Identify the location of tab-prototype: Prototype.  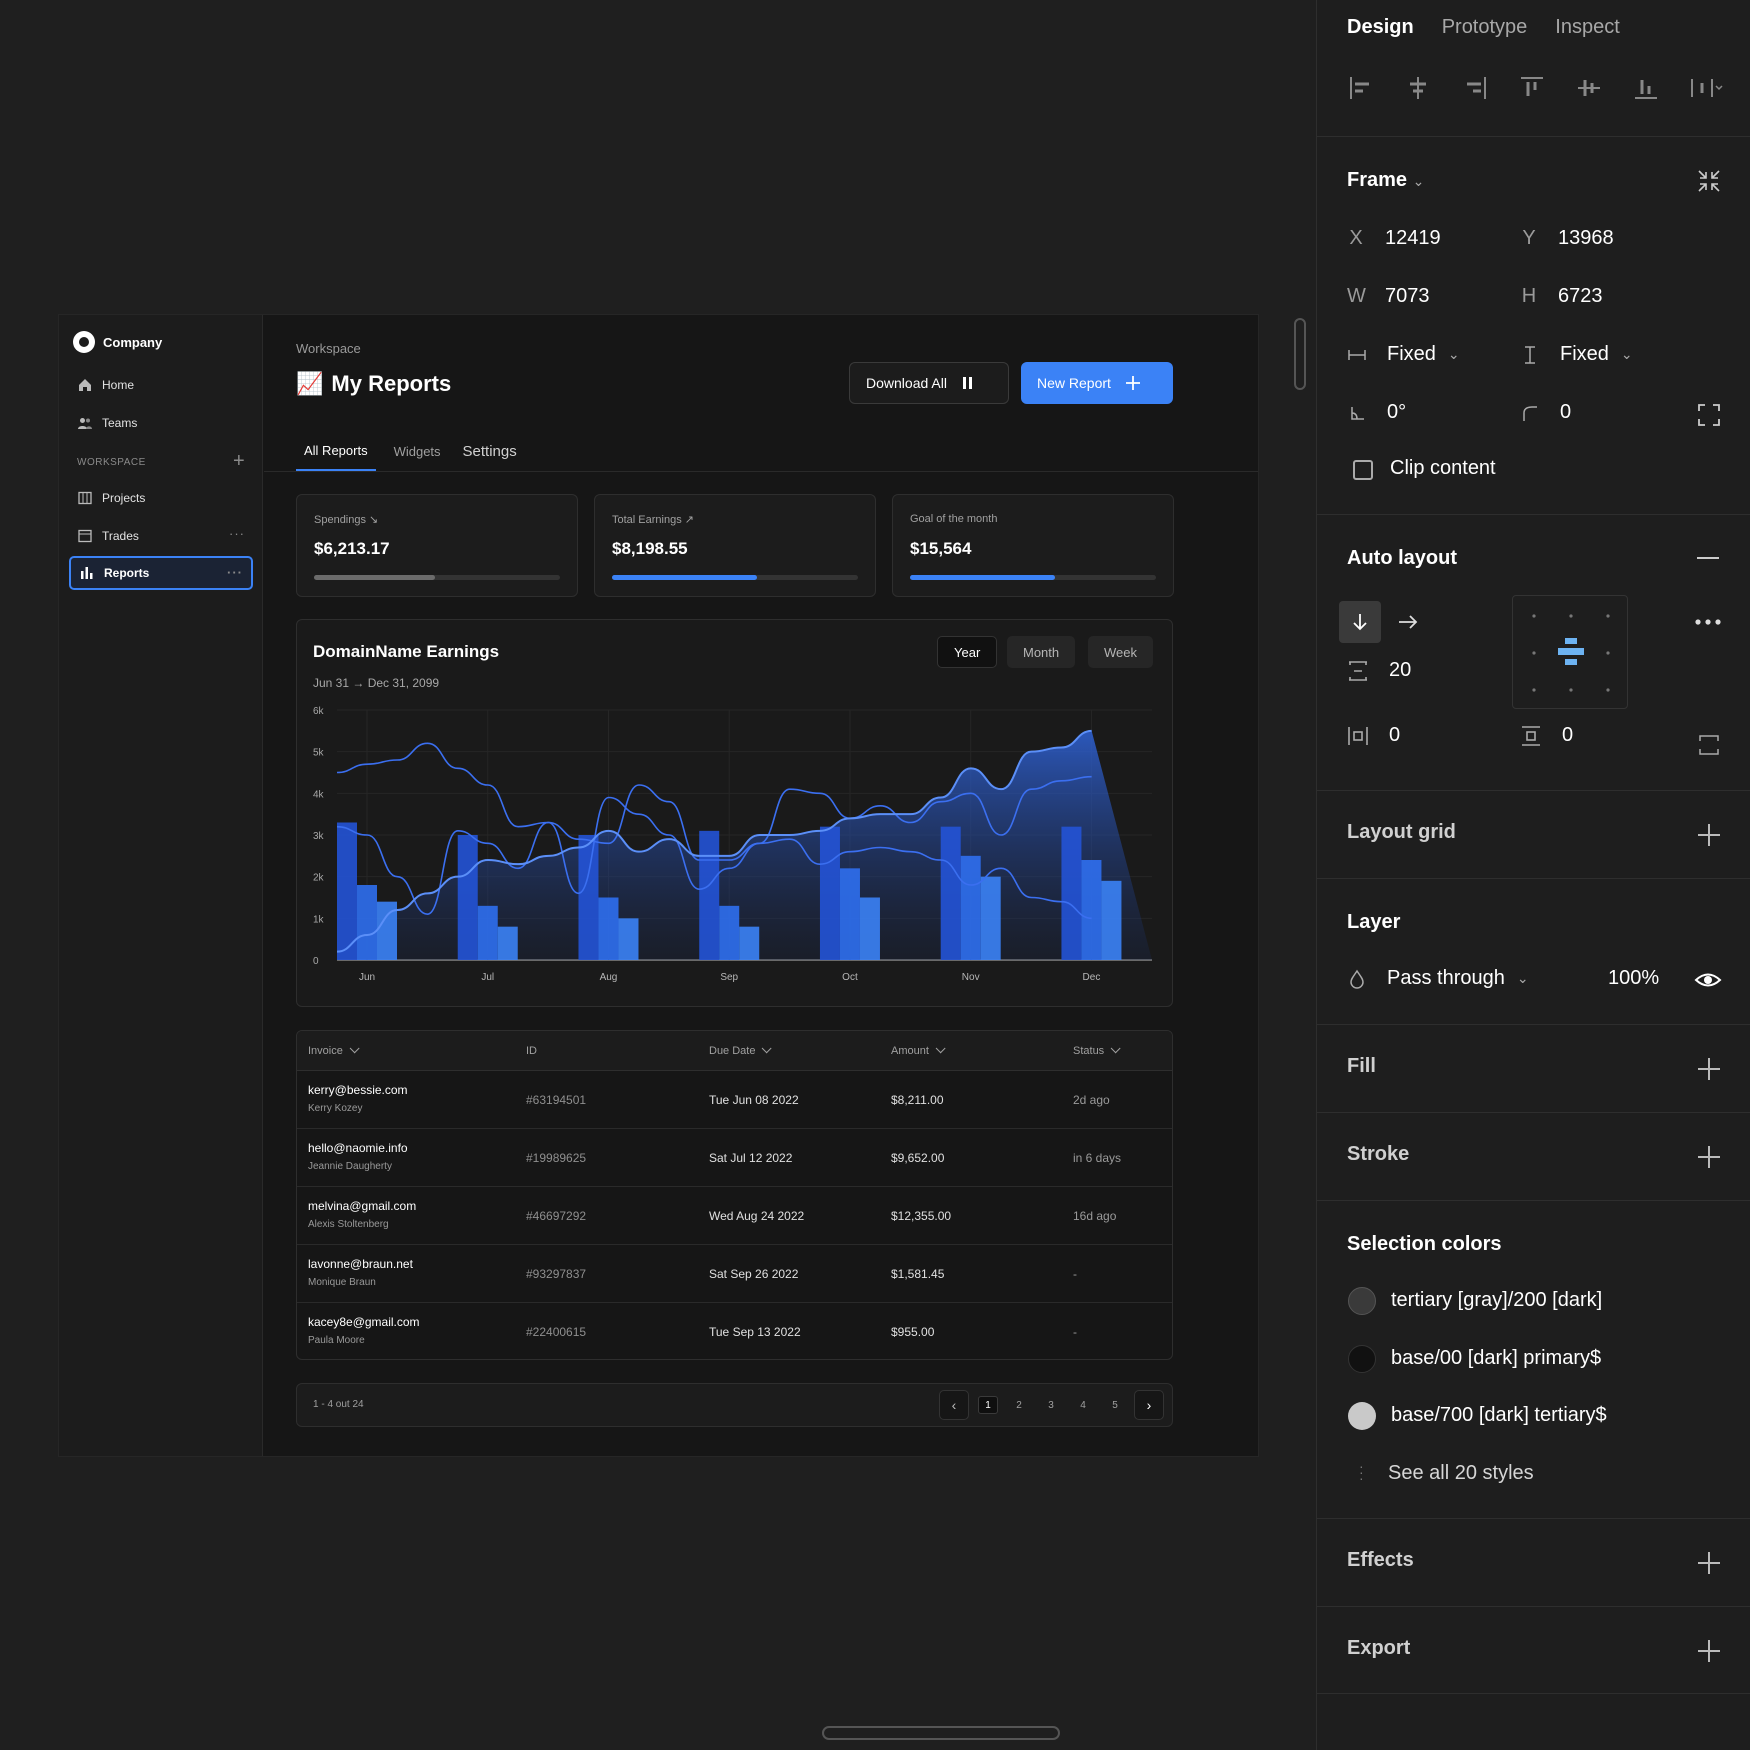
(1485, 27).